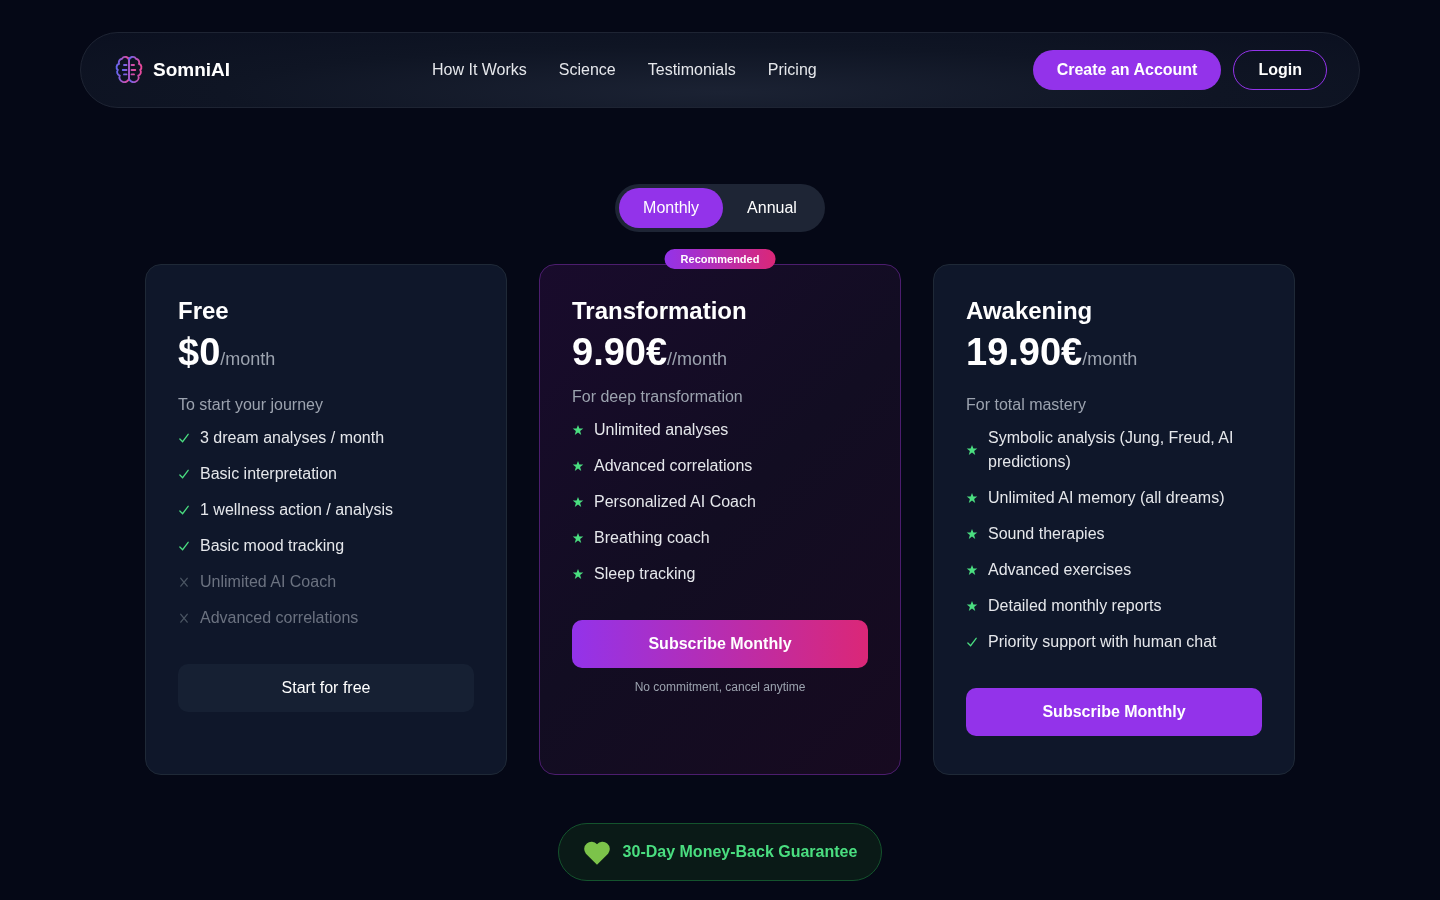  Describe the element at coordinates (740, 852) in the screenshot. I see `guarantee-text: 30-Day Money-Back Guarantee` at that location.